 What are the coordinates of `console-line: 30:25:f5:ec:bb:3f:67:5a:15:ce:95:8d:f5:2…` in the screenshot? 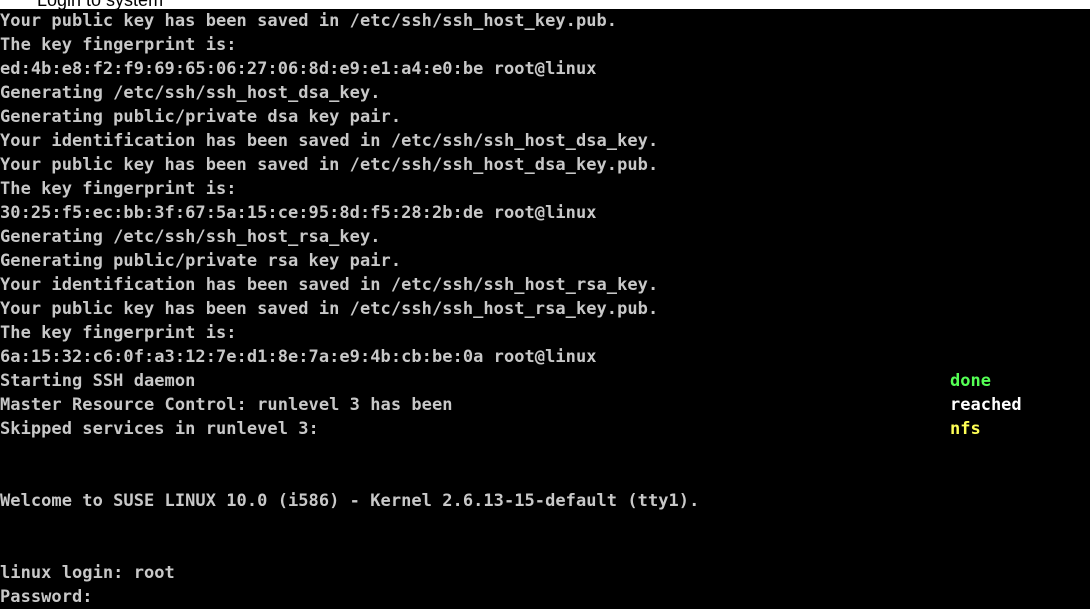 It's located at (298, 213).